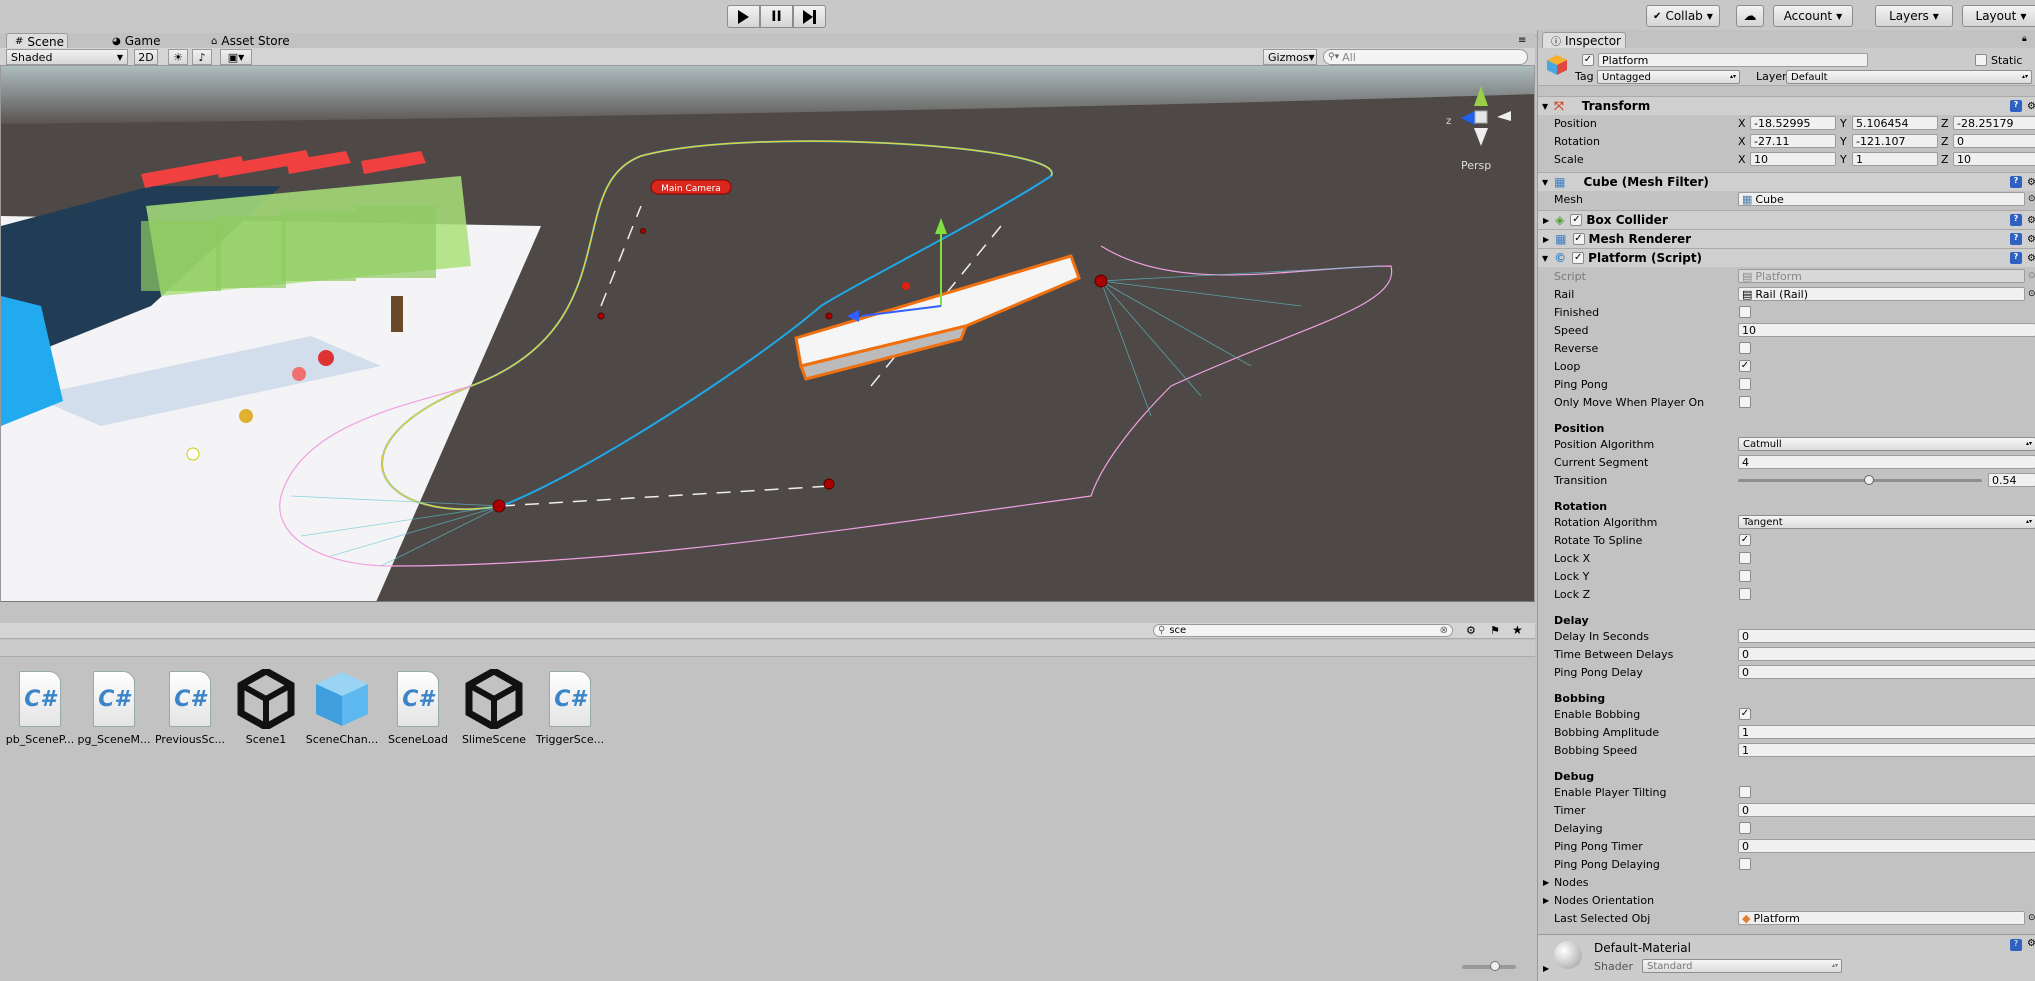 The width and height of the screenshot is (2035, 981). Describe the element at coordinates (1745, 366) in the screenshot. I see `loop-checkbox: ✓` at that location.